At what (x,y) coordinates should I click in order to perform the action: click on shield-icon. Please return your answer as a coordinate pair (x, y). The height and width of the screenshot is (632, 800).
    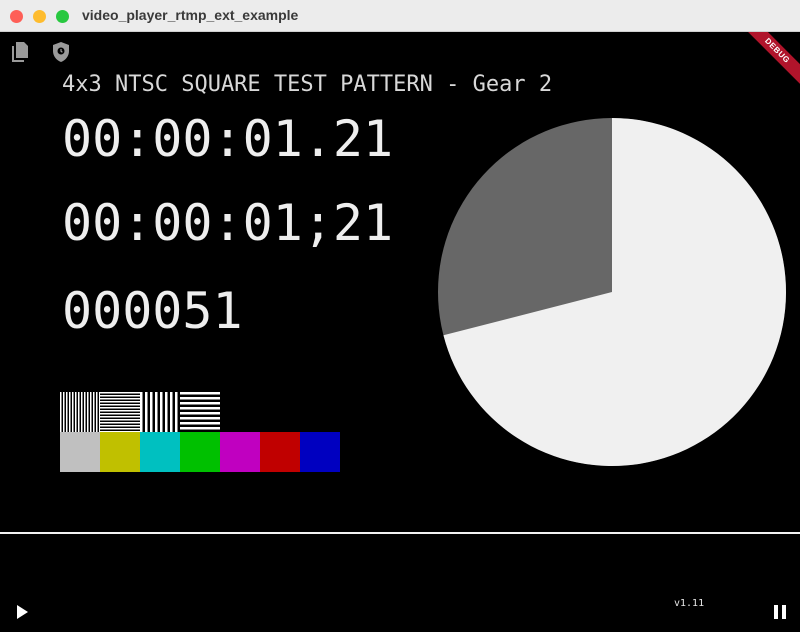
    Looking at the image, I should click on (61, 52).